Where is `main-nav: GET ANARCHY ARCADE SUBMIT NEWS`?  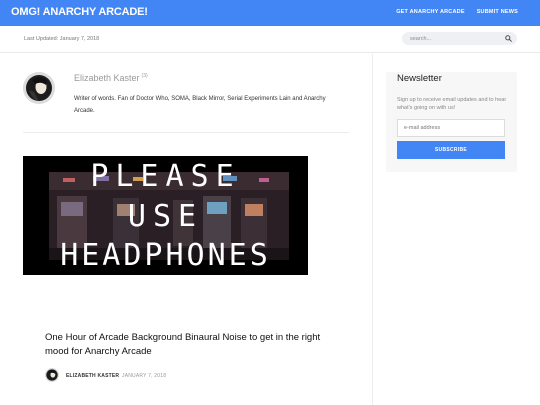 main-nav: GET ANARCHY ARCADE SUBMIT NEWS is located at coordinates (457, 12).